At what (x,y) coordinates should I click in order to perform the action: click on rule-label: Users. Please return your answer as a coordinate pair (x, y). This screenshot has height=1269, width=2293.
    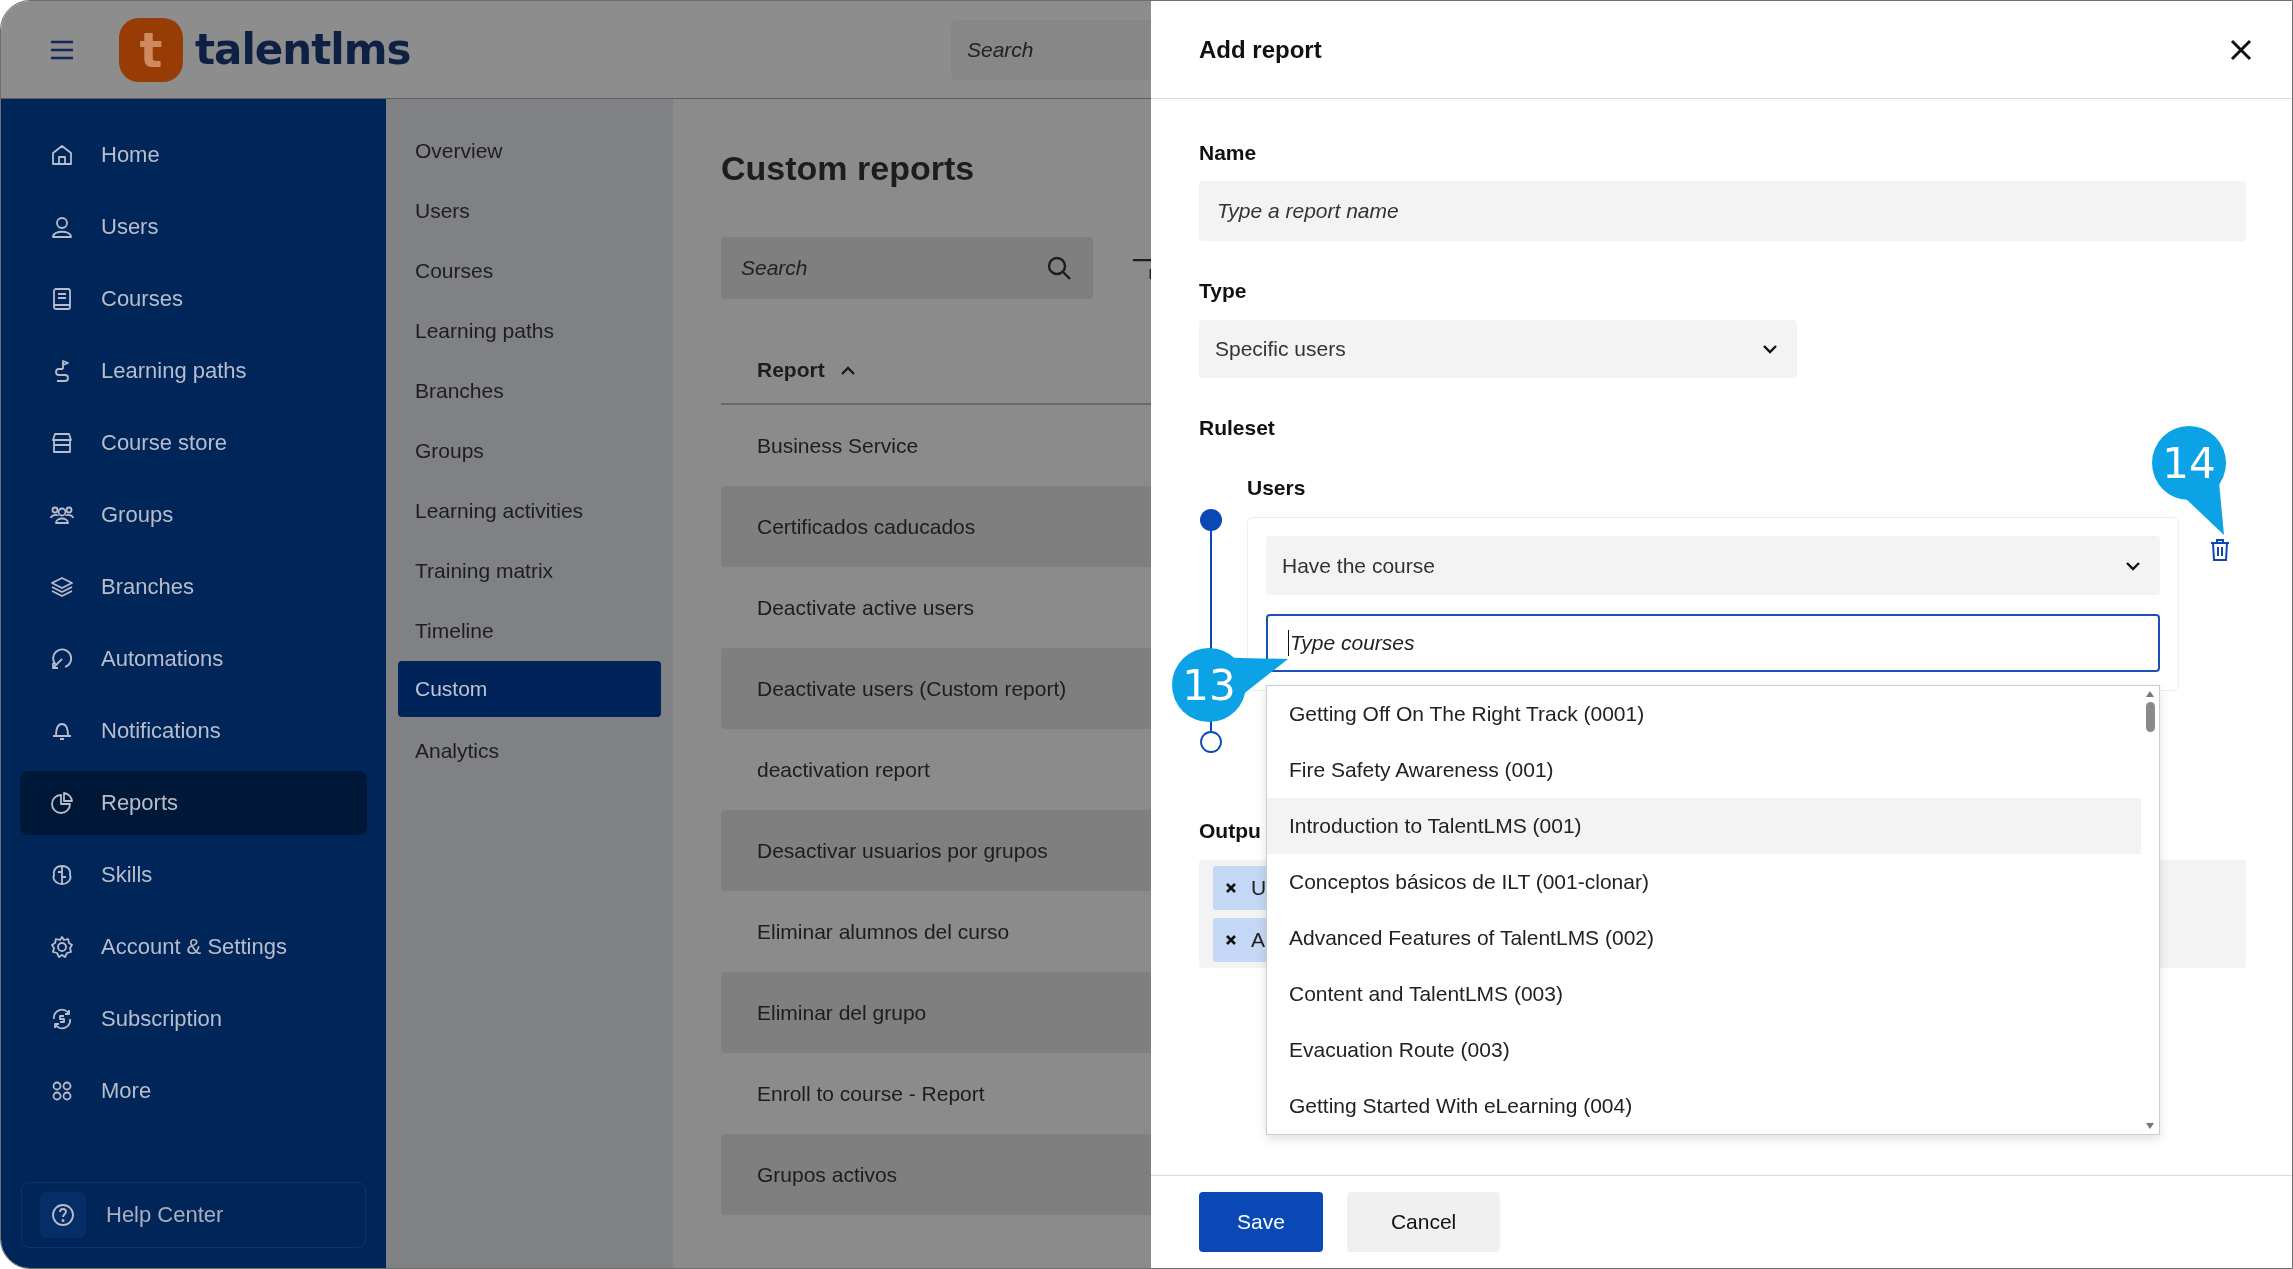
    Looking at the image, I should click on (1277, 488).